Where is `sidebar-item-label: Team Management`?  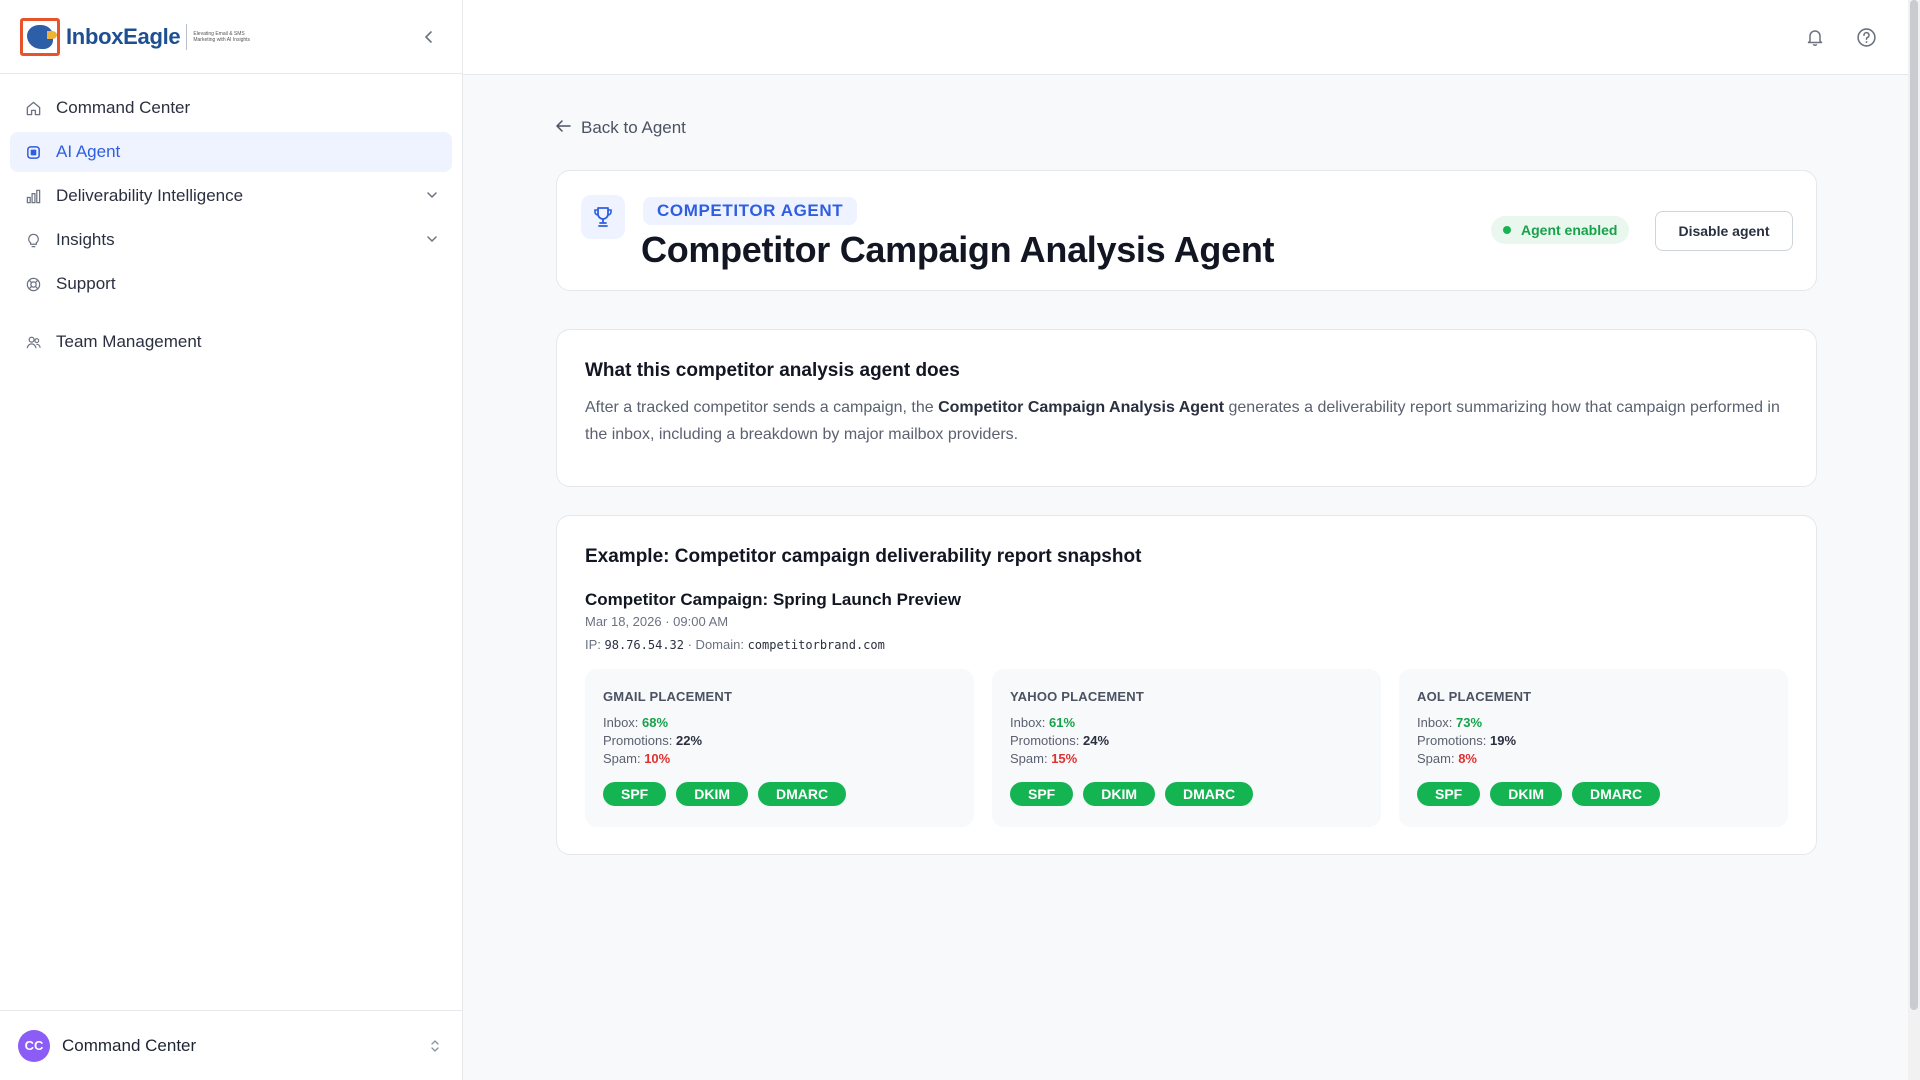
sidebar-item-label: Team Management is located at coordinates (129, 341).